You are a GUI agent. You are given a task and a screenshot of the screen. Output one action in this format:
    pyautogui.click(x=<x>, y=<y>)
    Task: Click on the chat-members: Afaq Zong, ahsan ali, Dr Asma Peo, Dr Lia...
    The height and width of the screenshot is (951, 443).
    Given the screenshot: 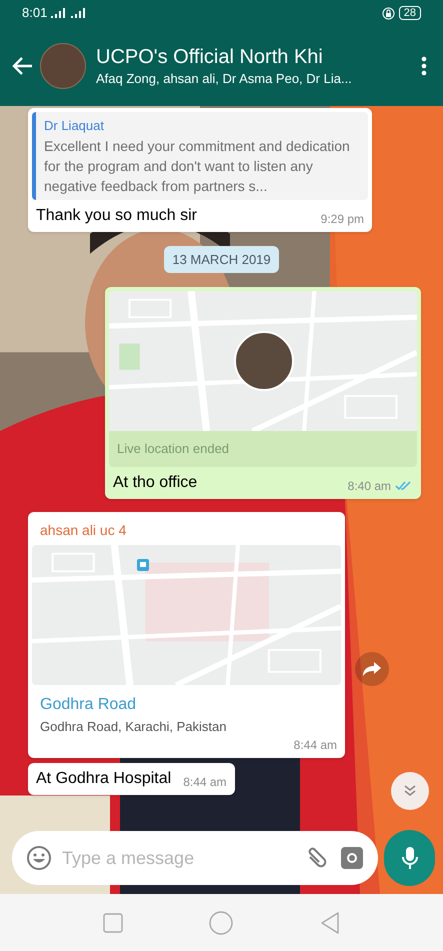 What is the action you would take?
    pyautogui.click(x=224, y=79)
    